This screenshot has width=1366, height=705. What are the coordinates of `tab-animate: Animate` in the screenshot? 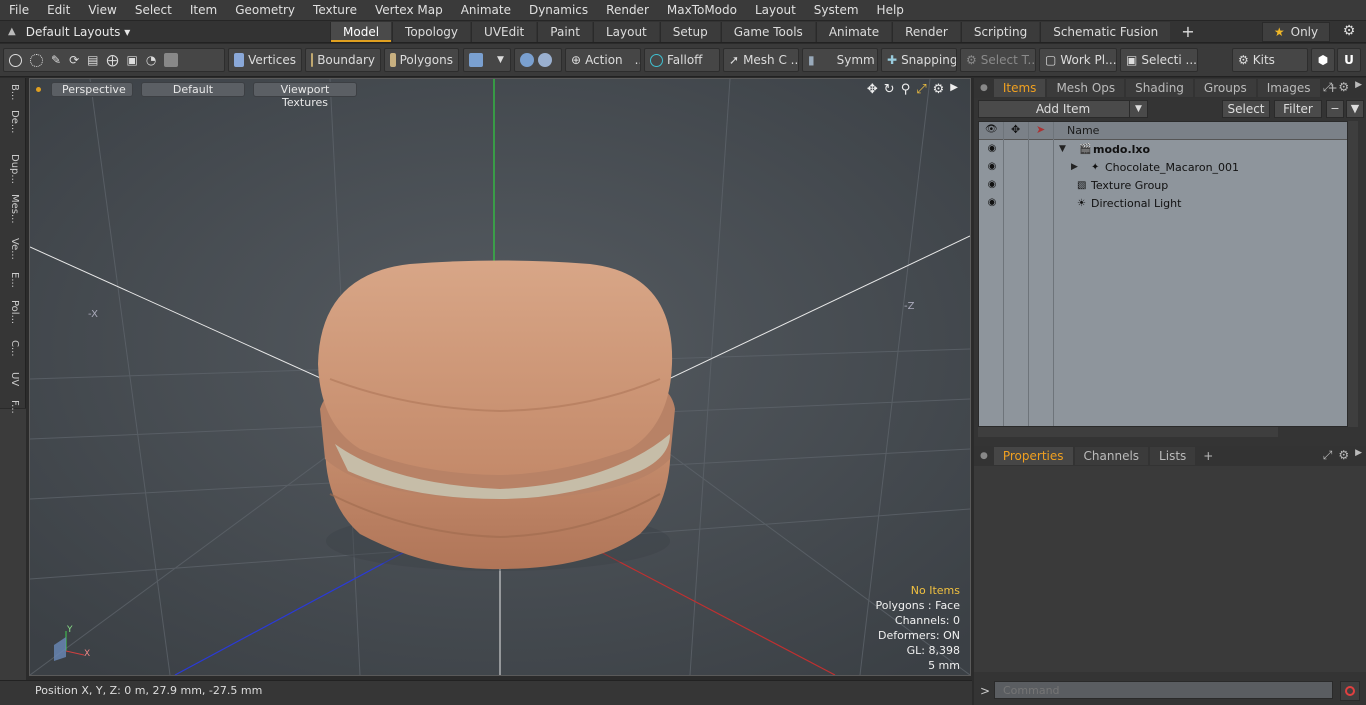 It's located at (853, 31).